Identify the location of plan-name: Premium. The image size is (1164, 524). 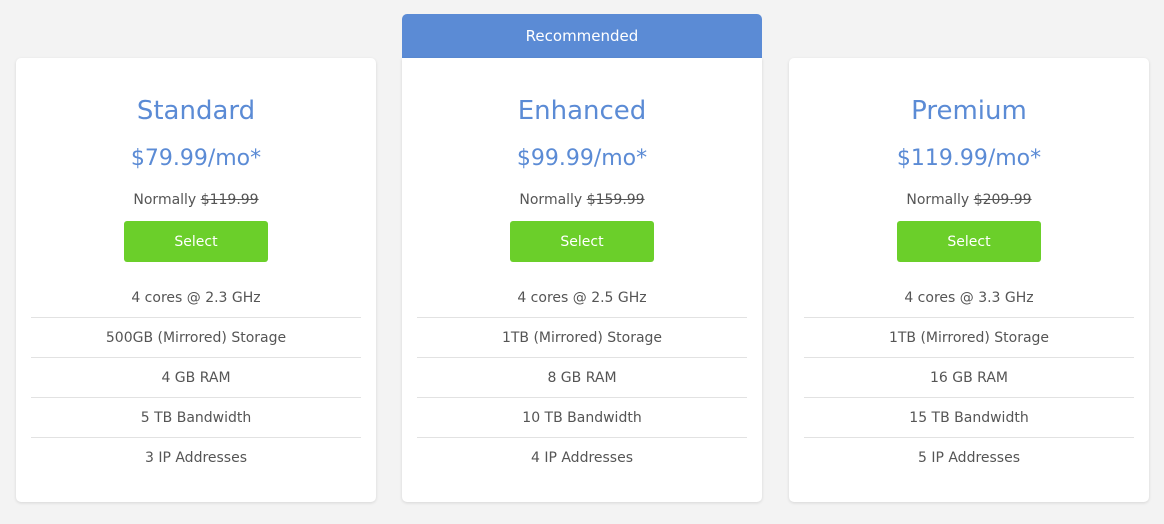
(969, 111).